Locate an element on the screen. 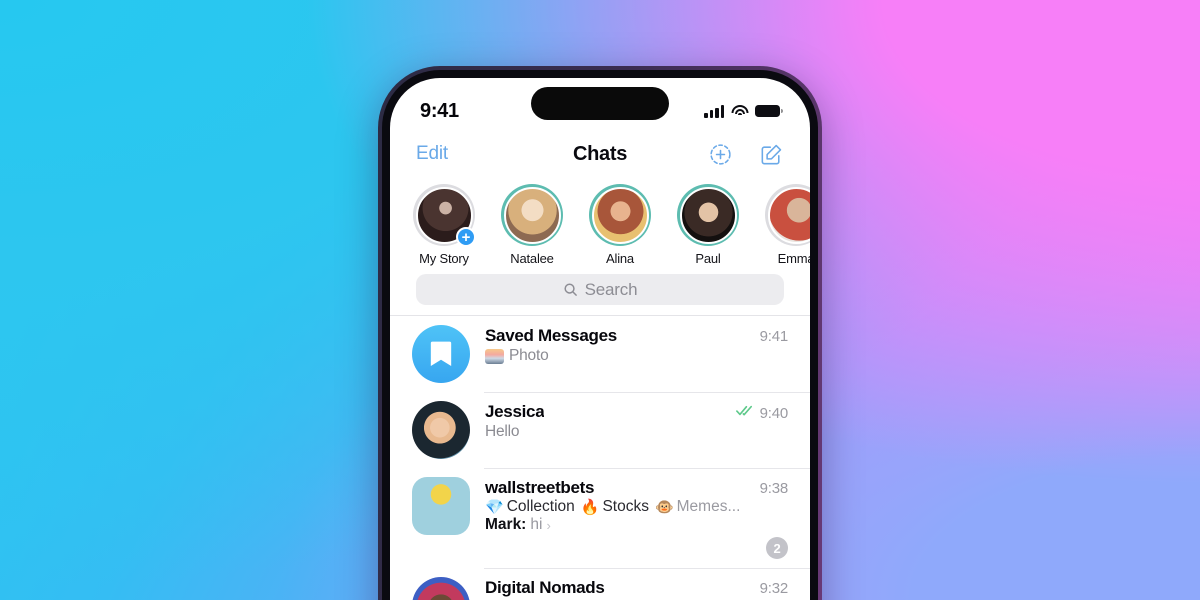 The height and width of the screenshot is (600, 1200). gem-icon: 💎 is located at coordinates (494, 507).